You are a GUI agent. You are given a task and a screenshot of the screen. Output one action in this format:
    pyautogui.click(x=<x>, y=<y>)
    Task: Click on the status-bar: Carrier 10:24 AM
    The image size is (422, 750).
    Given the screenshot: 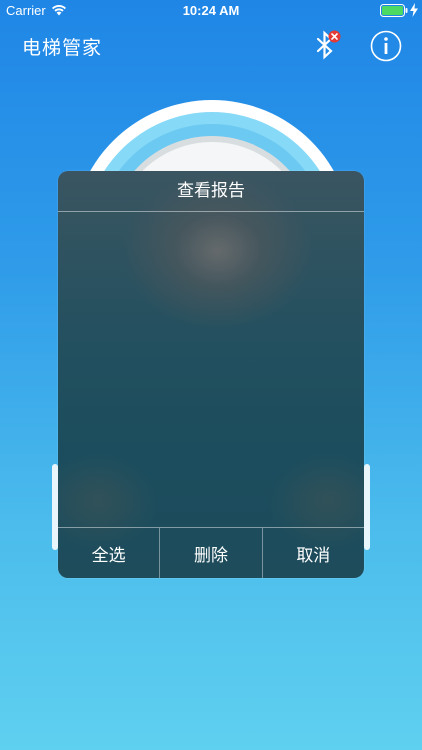 What is the action you would take?
    pyautogui.click(x=211, y=11)
    